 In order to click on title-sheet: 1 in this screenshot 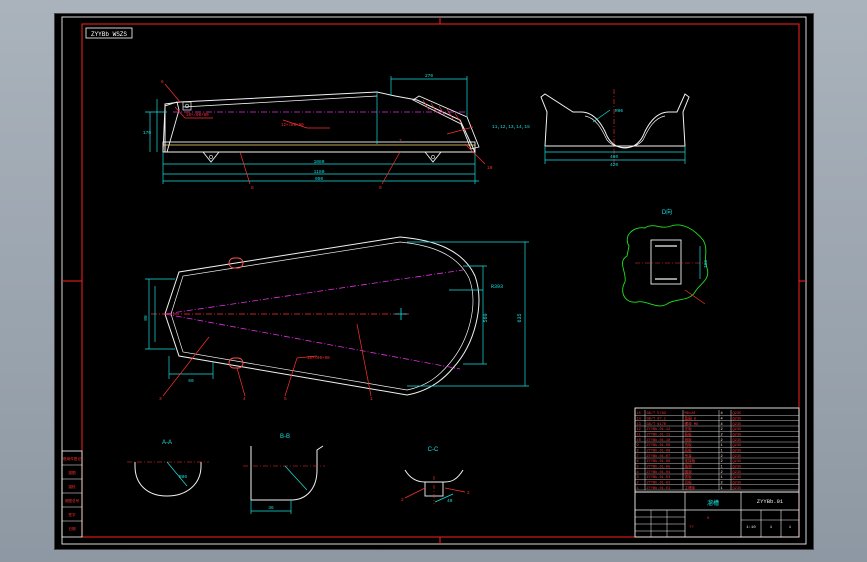, I will do `click(771, 528)`.